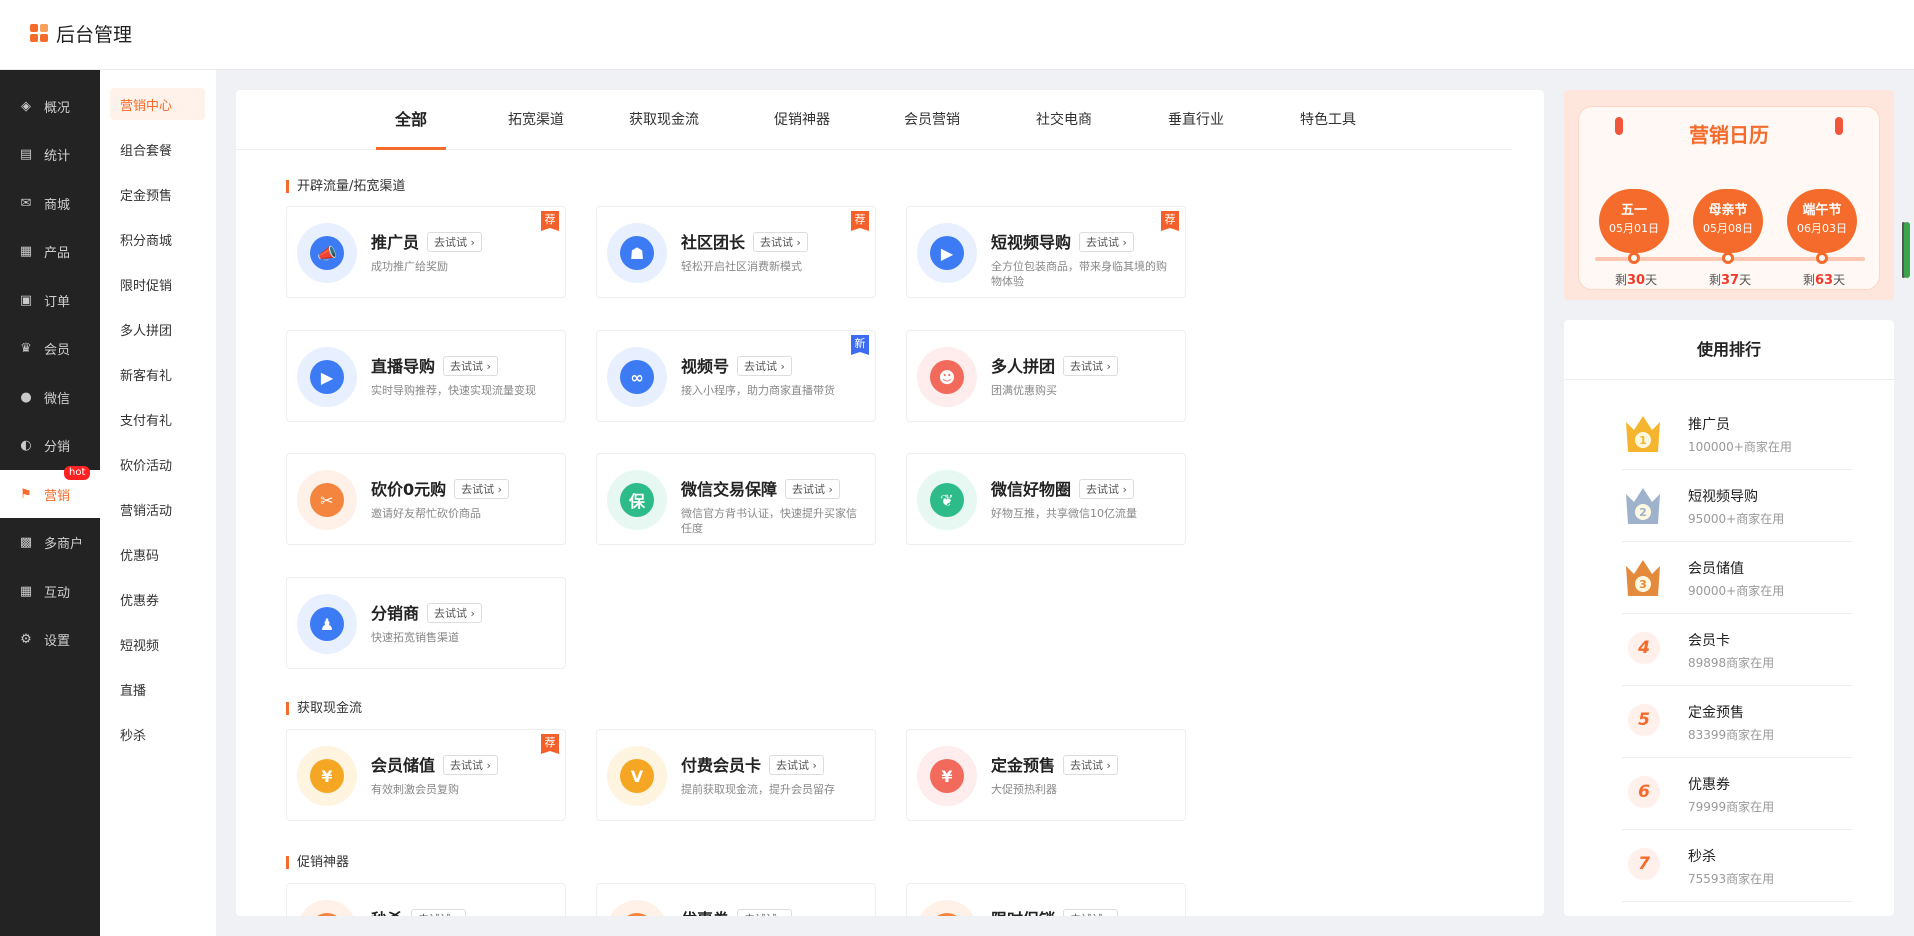  I want to click on nav-label: 商城, so click(57, 205).